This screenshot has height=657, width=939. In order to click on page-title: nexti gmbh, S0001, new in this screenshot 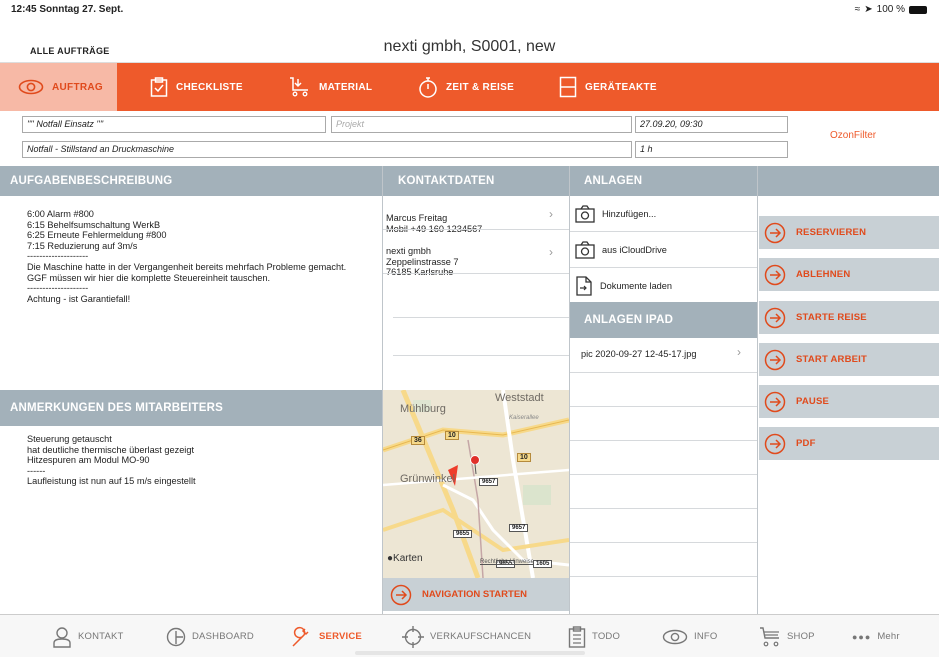, I will do `click(469, 46)`.